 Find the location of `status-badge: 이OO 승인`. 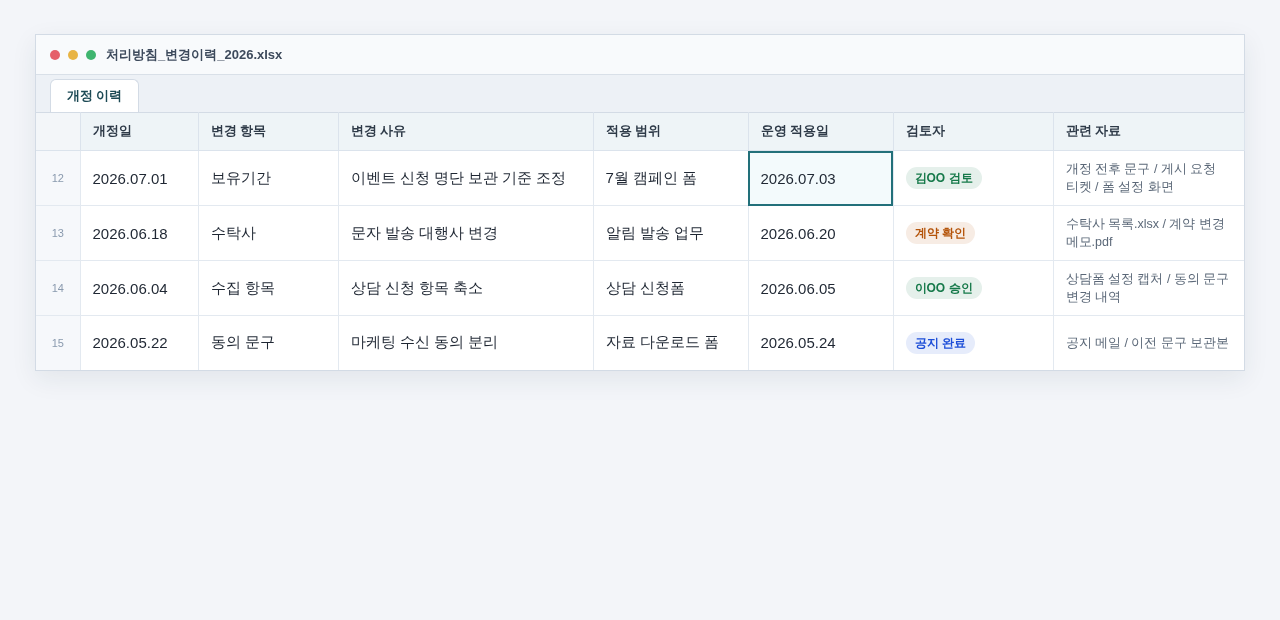

status-badge: 이OO 승인 is located at coordinates (943, 288).